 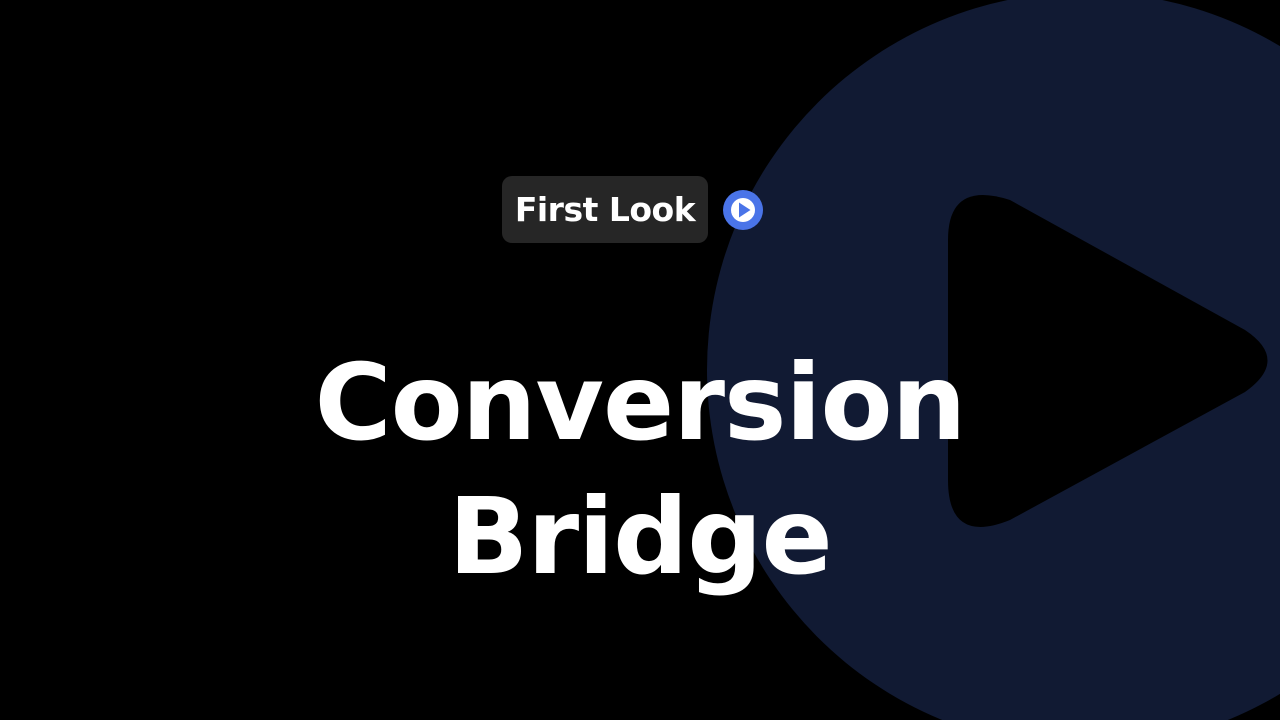 I want to click on play-circle-icon, so click(x=743, y=210).